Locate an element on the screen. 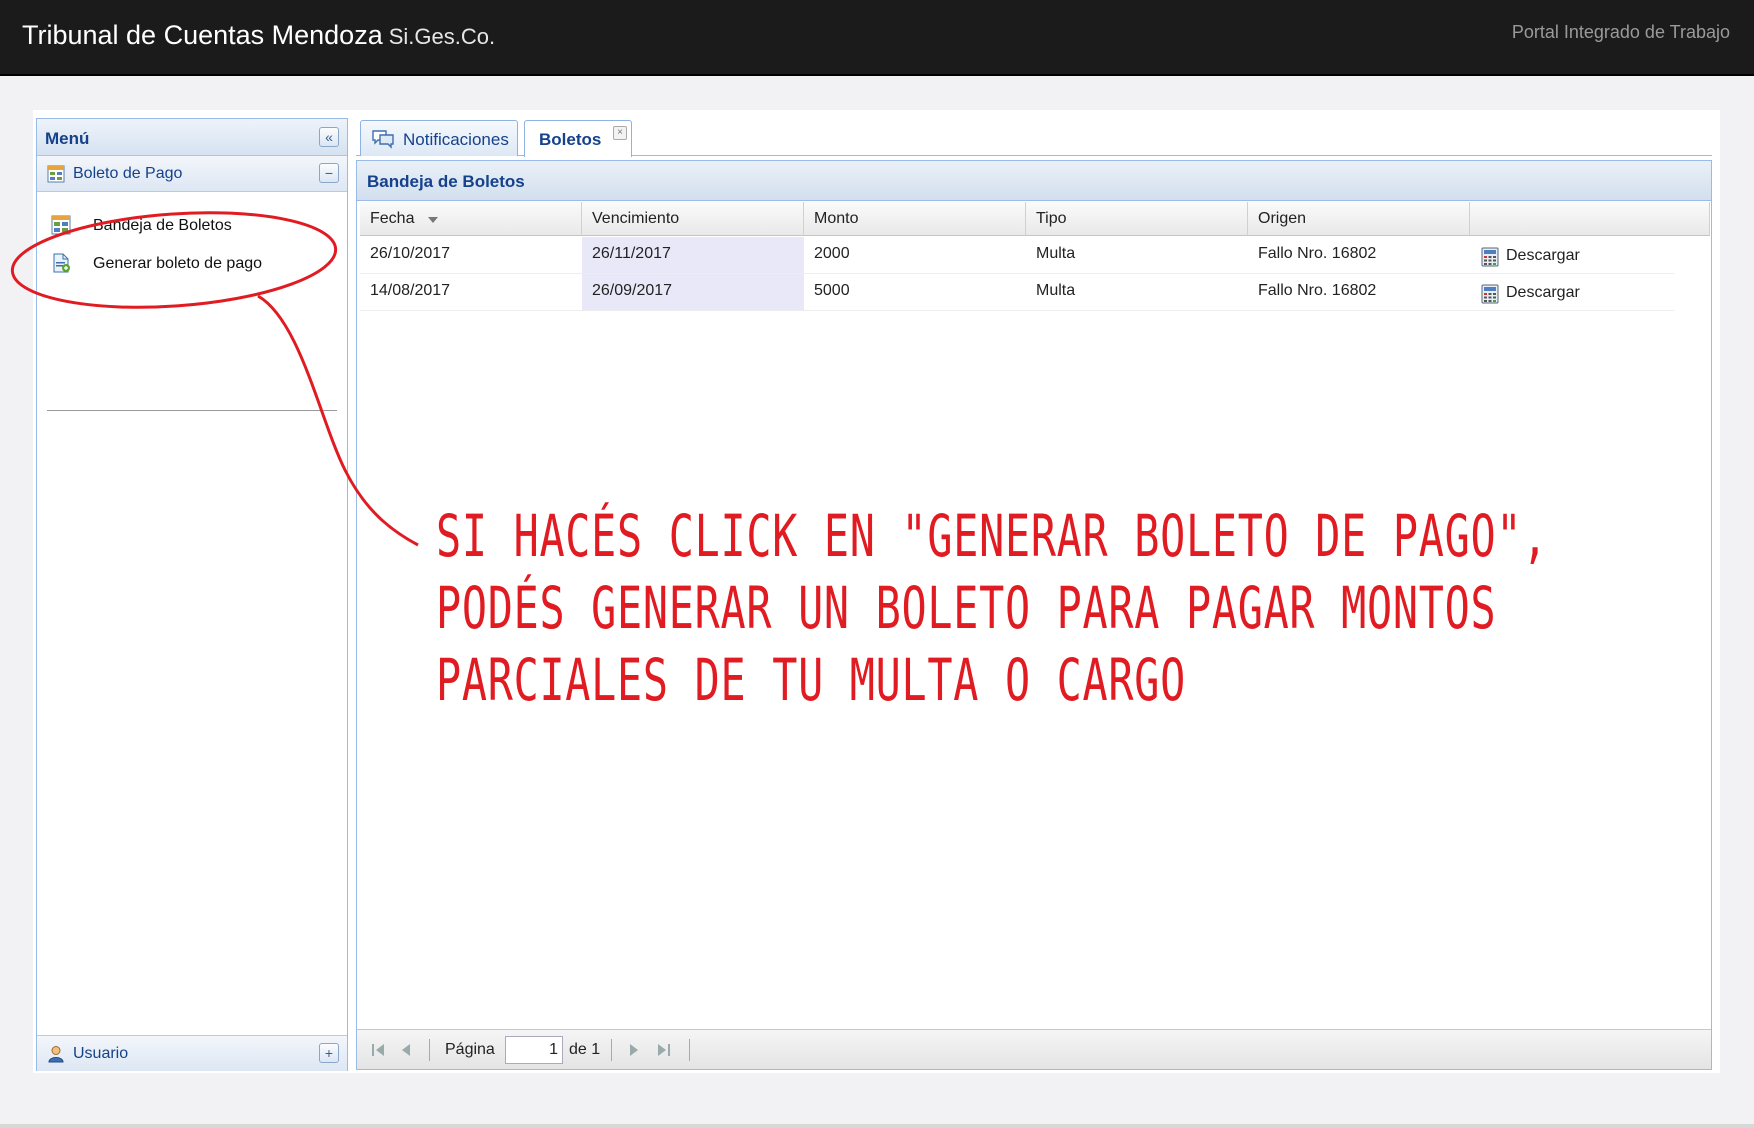  column-header-vencimiento: Vencimiento is located at coordinates (693, 219).